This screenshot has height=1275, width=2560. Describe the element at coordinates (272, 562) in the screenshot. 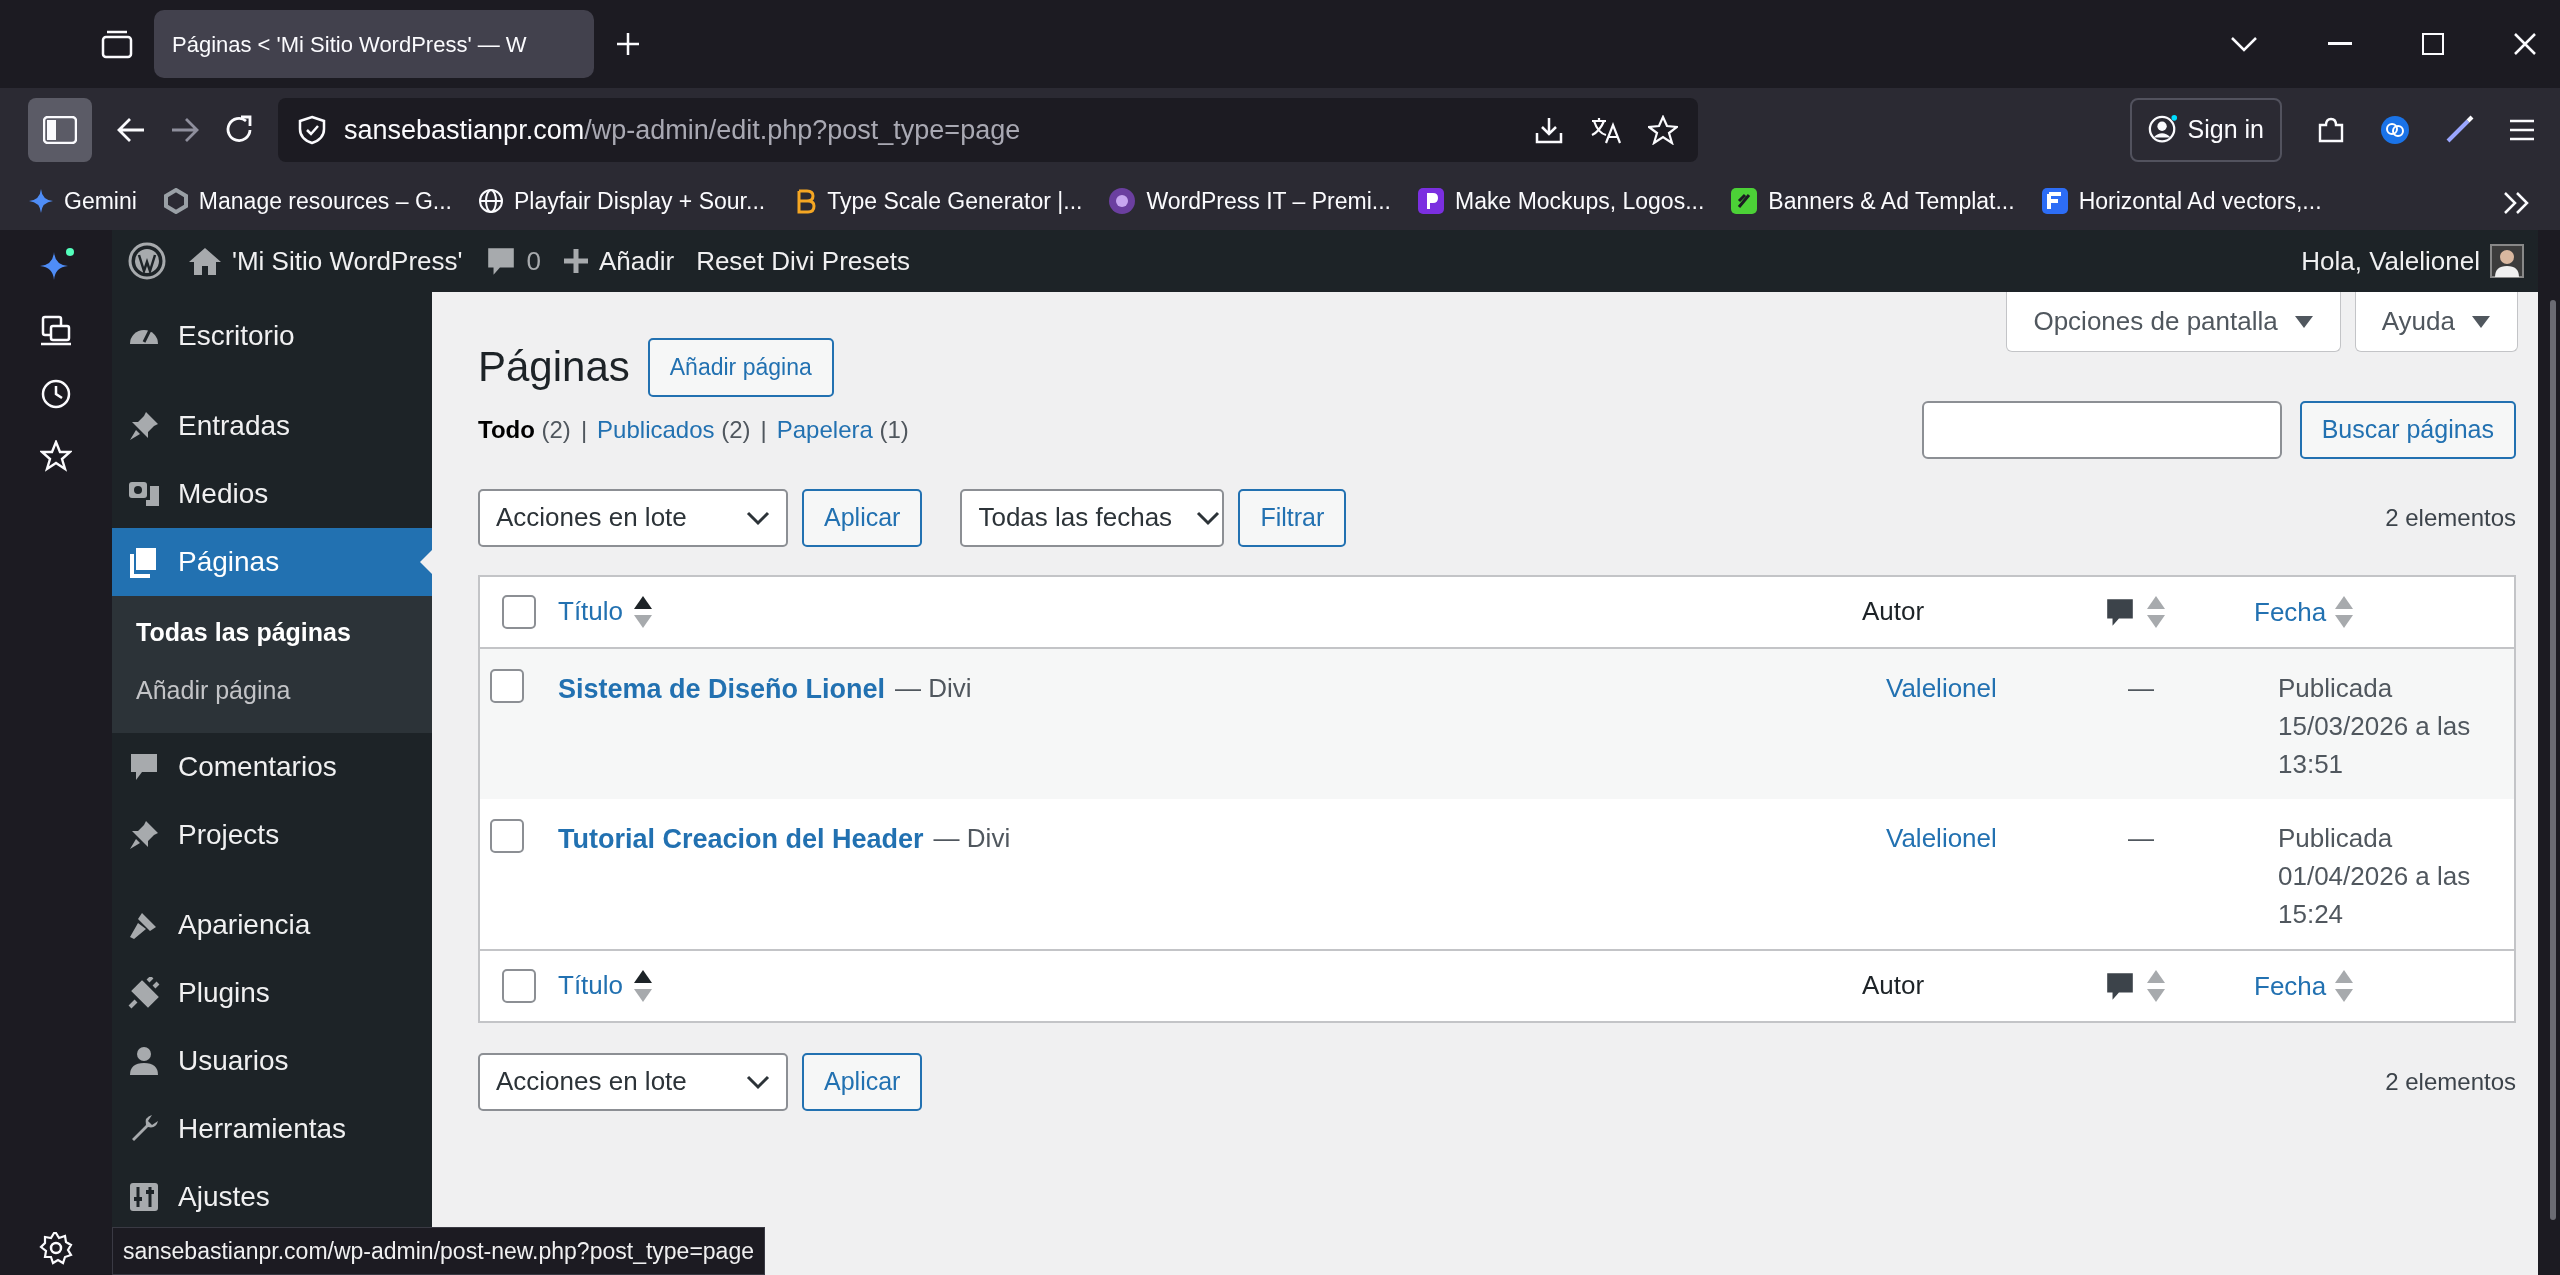

I see `sidebar-item: Páginas` at that location.